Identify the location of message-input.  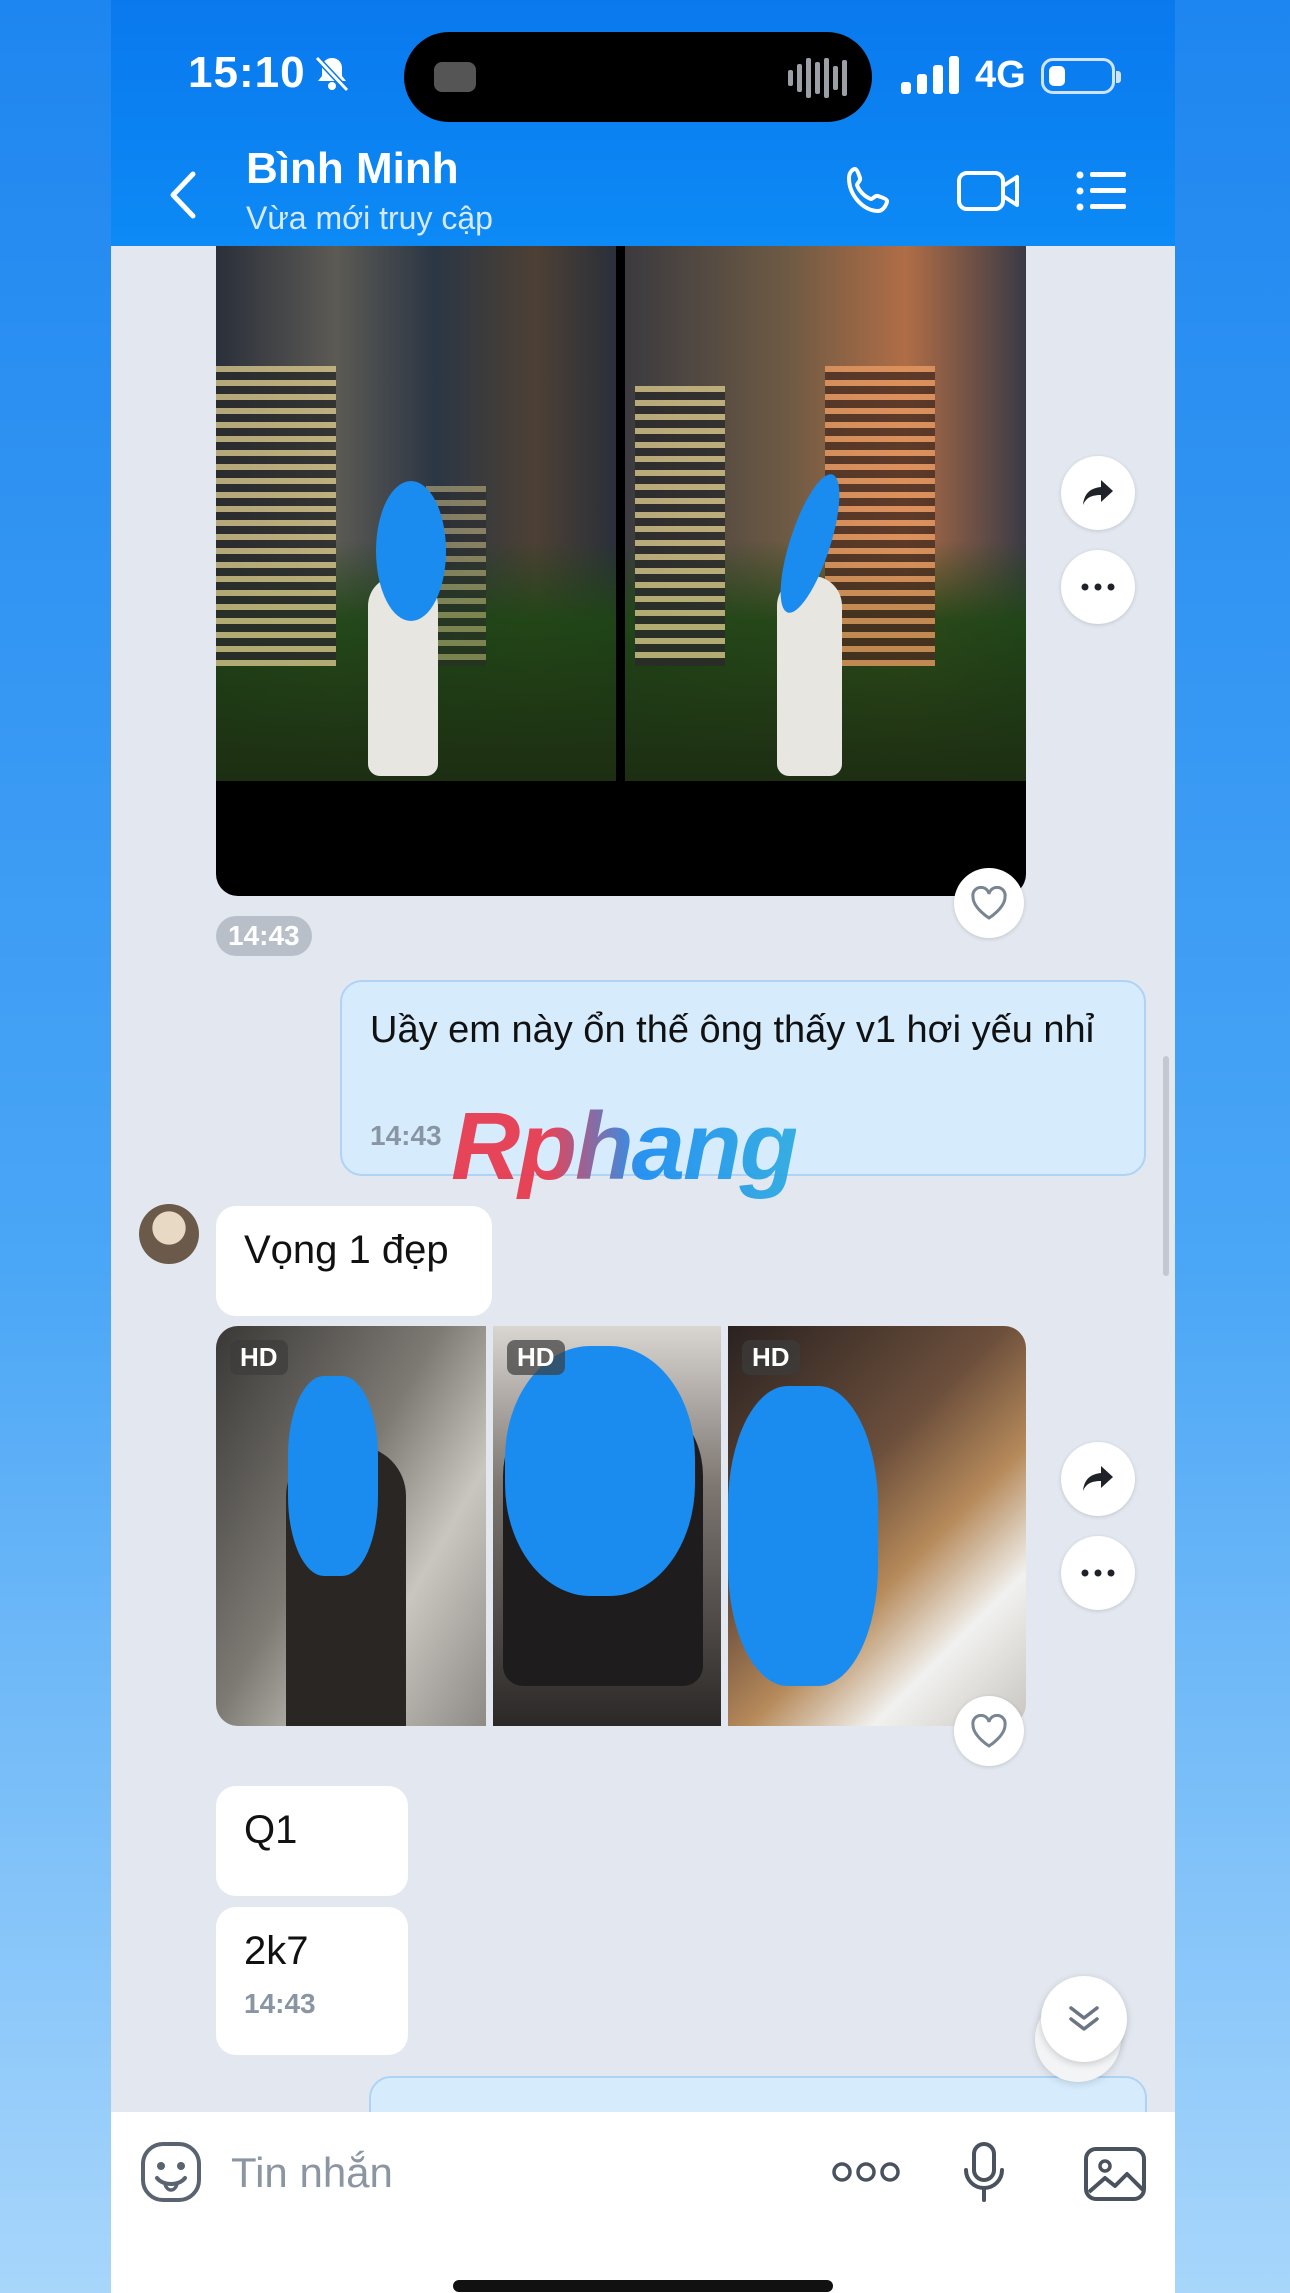
(511, 2173).